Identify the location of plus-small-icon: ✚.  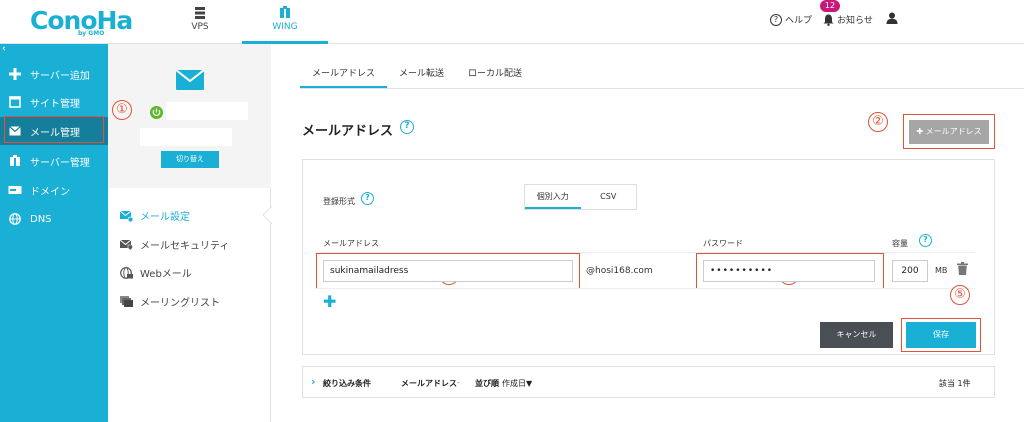
(921, 131).